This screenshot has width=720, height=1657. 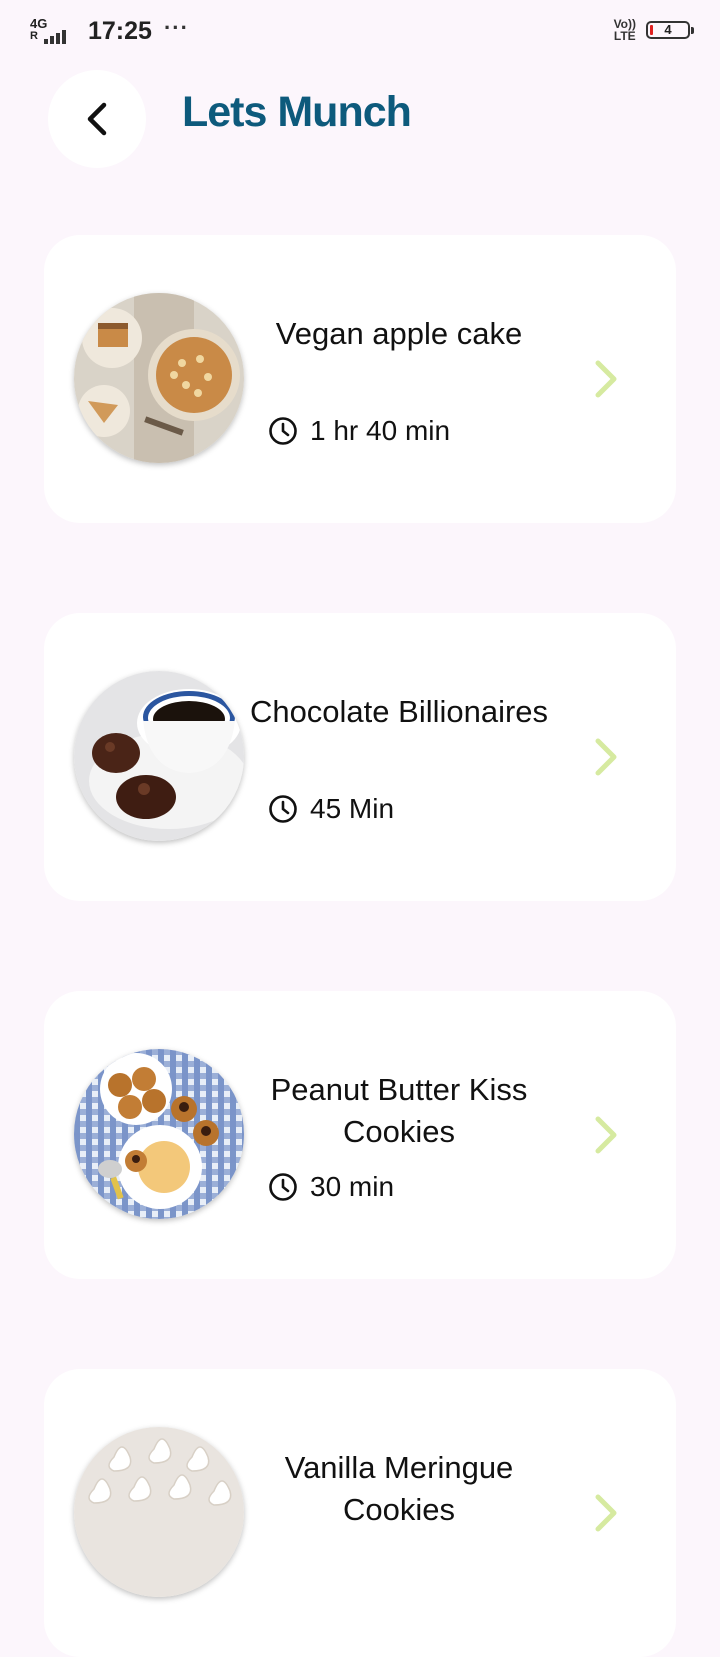 I want to click on network-indicator: 4G R, so click(x=50, y=31).